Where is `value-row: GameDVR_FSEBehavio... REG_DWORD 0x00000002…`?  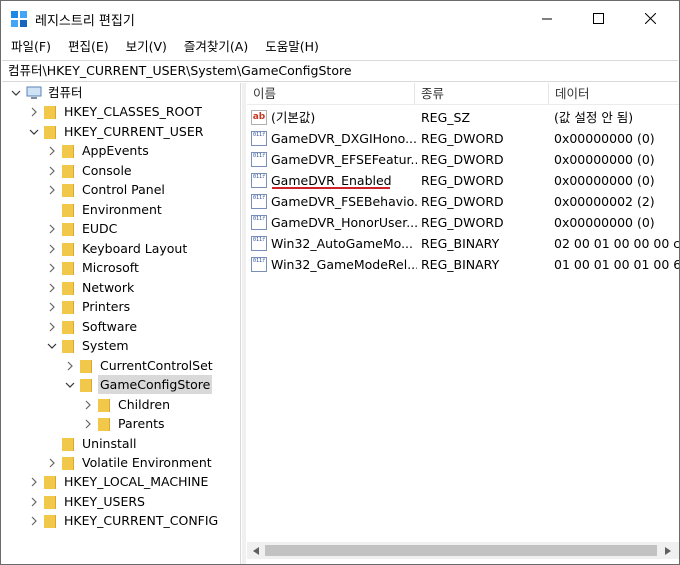 value-row: GameDVR_FSEBehavio... REG_DWORD 0x00000002… is located at coordinates (463, 201).